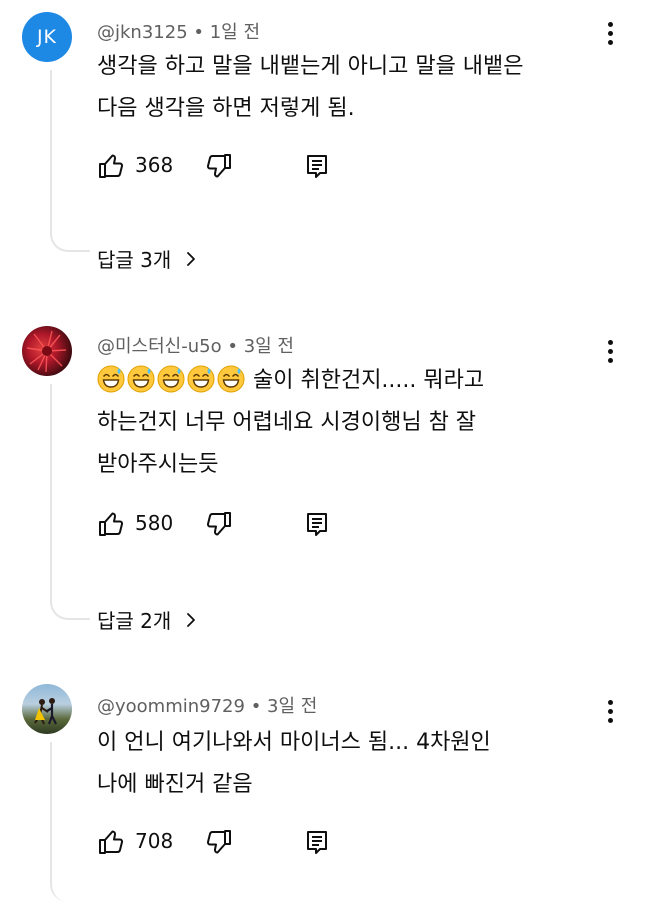 The height and width of the screenshot is (902, 657). What do you see at coordinates (171, 706) in the screenshot?
I see `comment-author: @yoommin9729` at bounding box center [171, 706].